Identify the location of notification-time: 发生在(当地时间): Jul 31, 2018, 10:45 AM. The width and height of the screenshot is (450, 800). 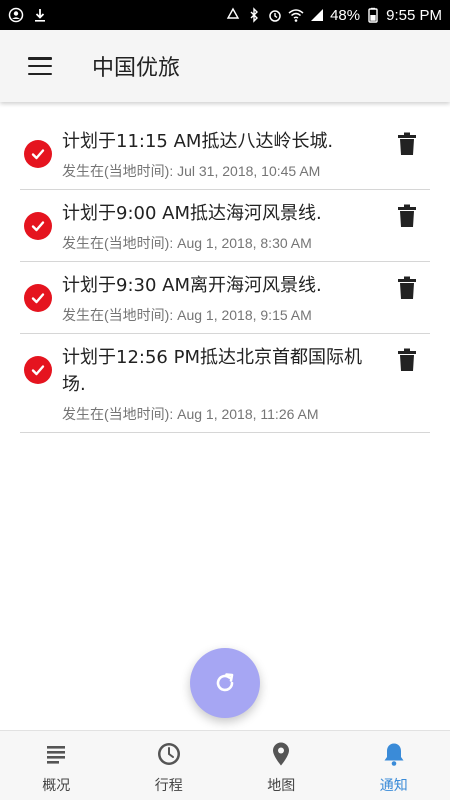
(191, 171).